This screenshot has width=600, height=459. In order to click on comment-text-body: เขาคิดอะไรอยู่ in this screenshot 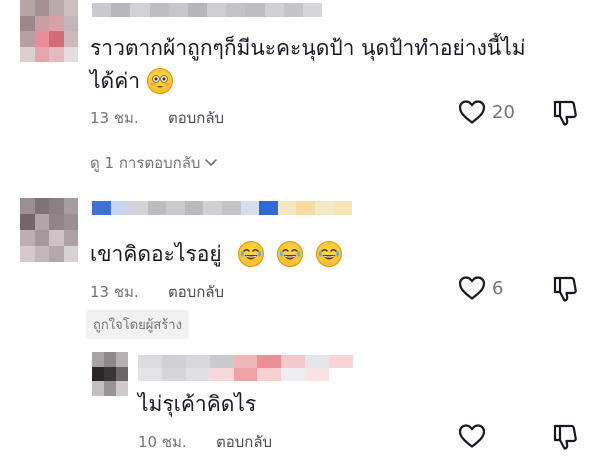, I will do `click(156, 254)`.